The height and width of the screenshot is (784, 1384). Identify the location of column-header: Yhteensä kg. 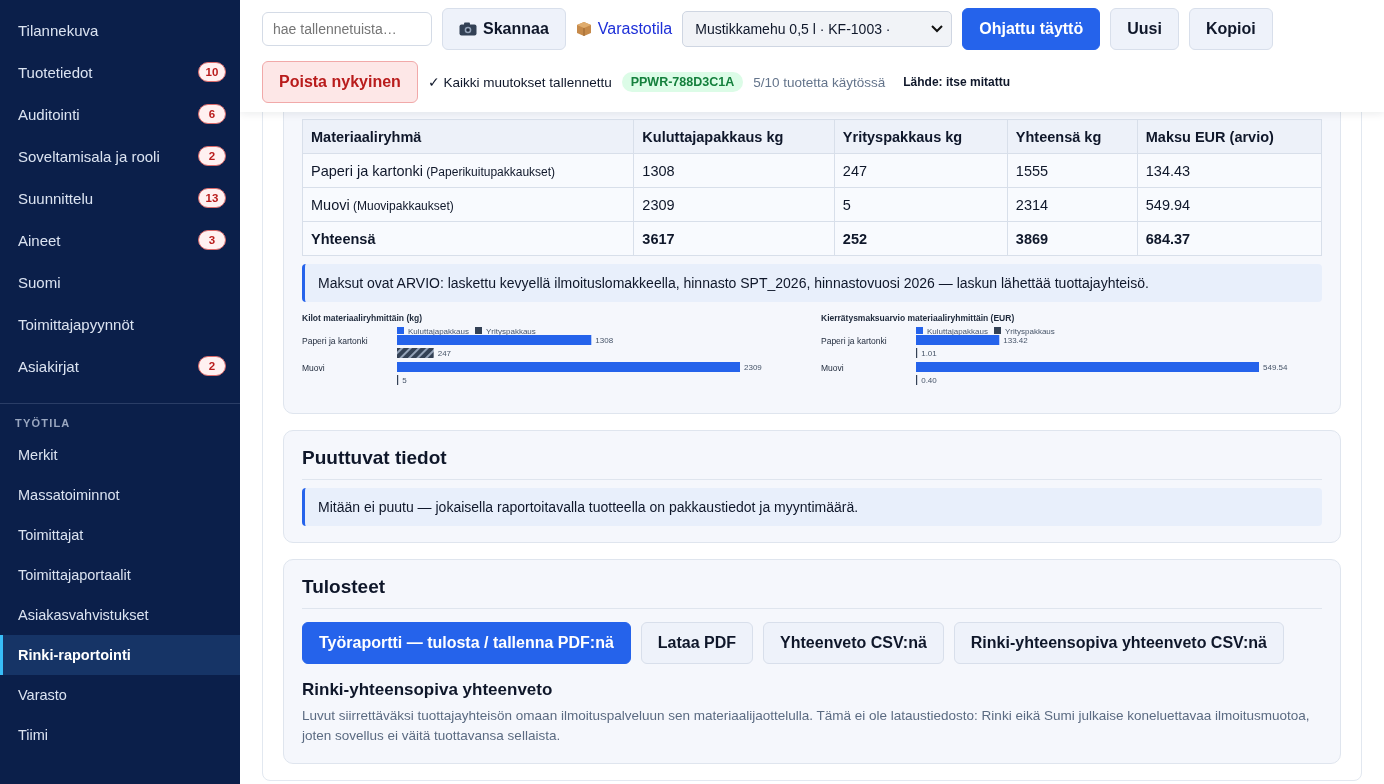
(1072, 136).